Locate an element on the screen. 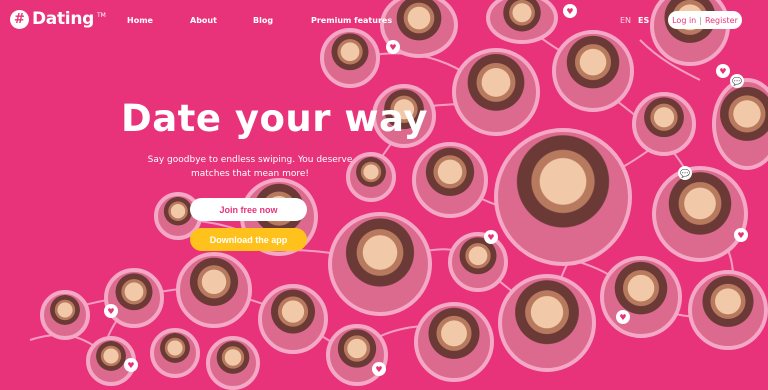 This screenshot has width=768, height=390. nav-home-link: Home is located at coordinates (140, 20).